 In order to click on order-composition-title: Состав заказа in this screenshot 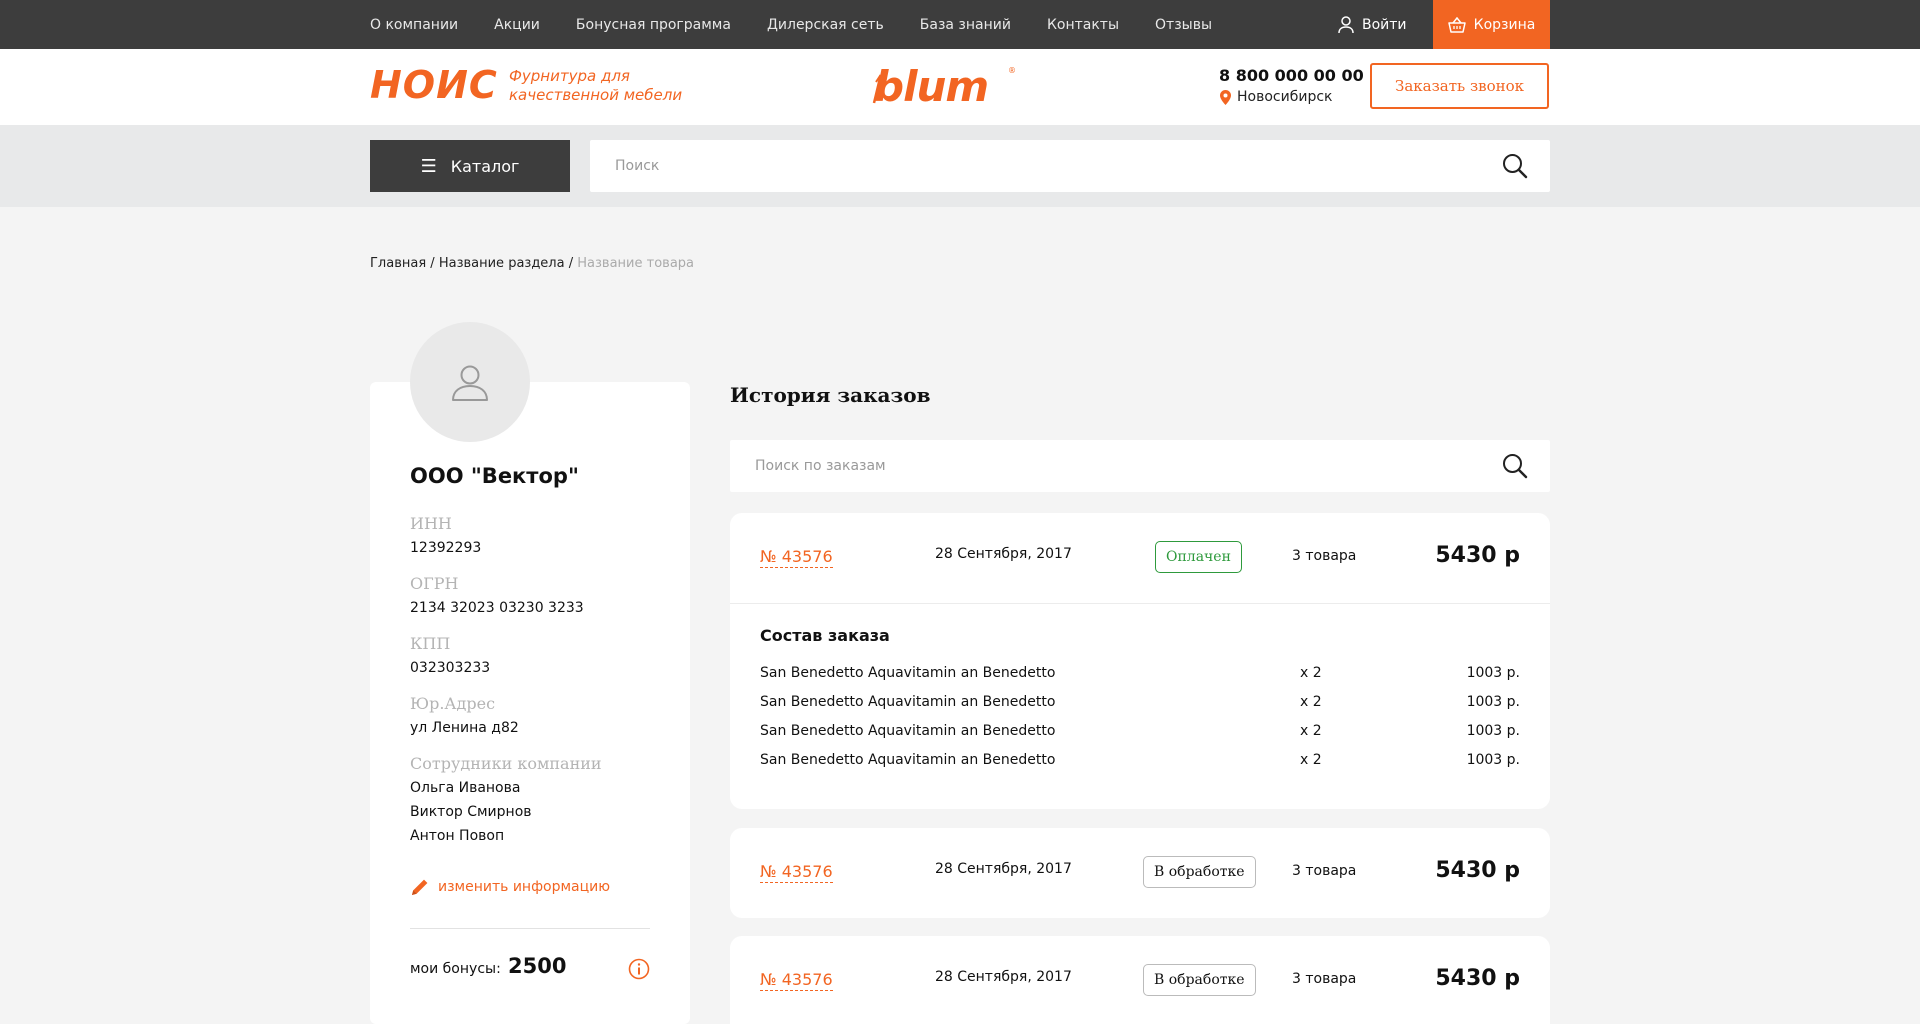, I will do `click(825, 635)`.